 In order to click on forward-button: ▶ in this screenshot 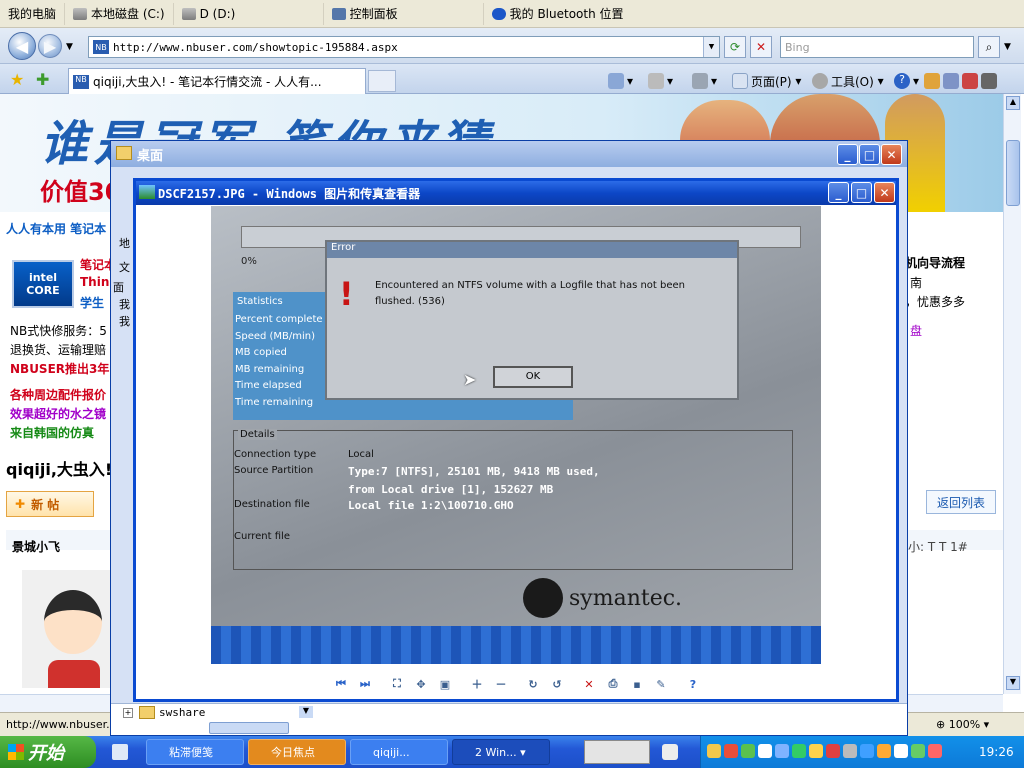, I will do `click(50, 46)`.